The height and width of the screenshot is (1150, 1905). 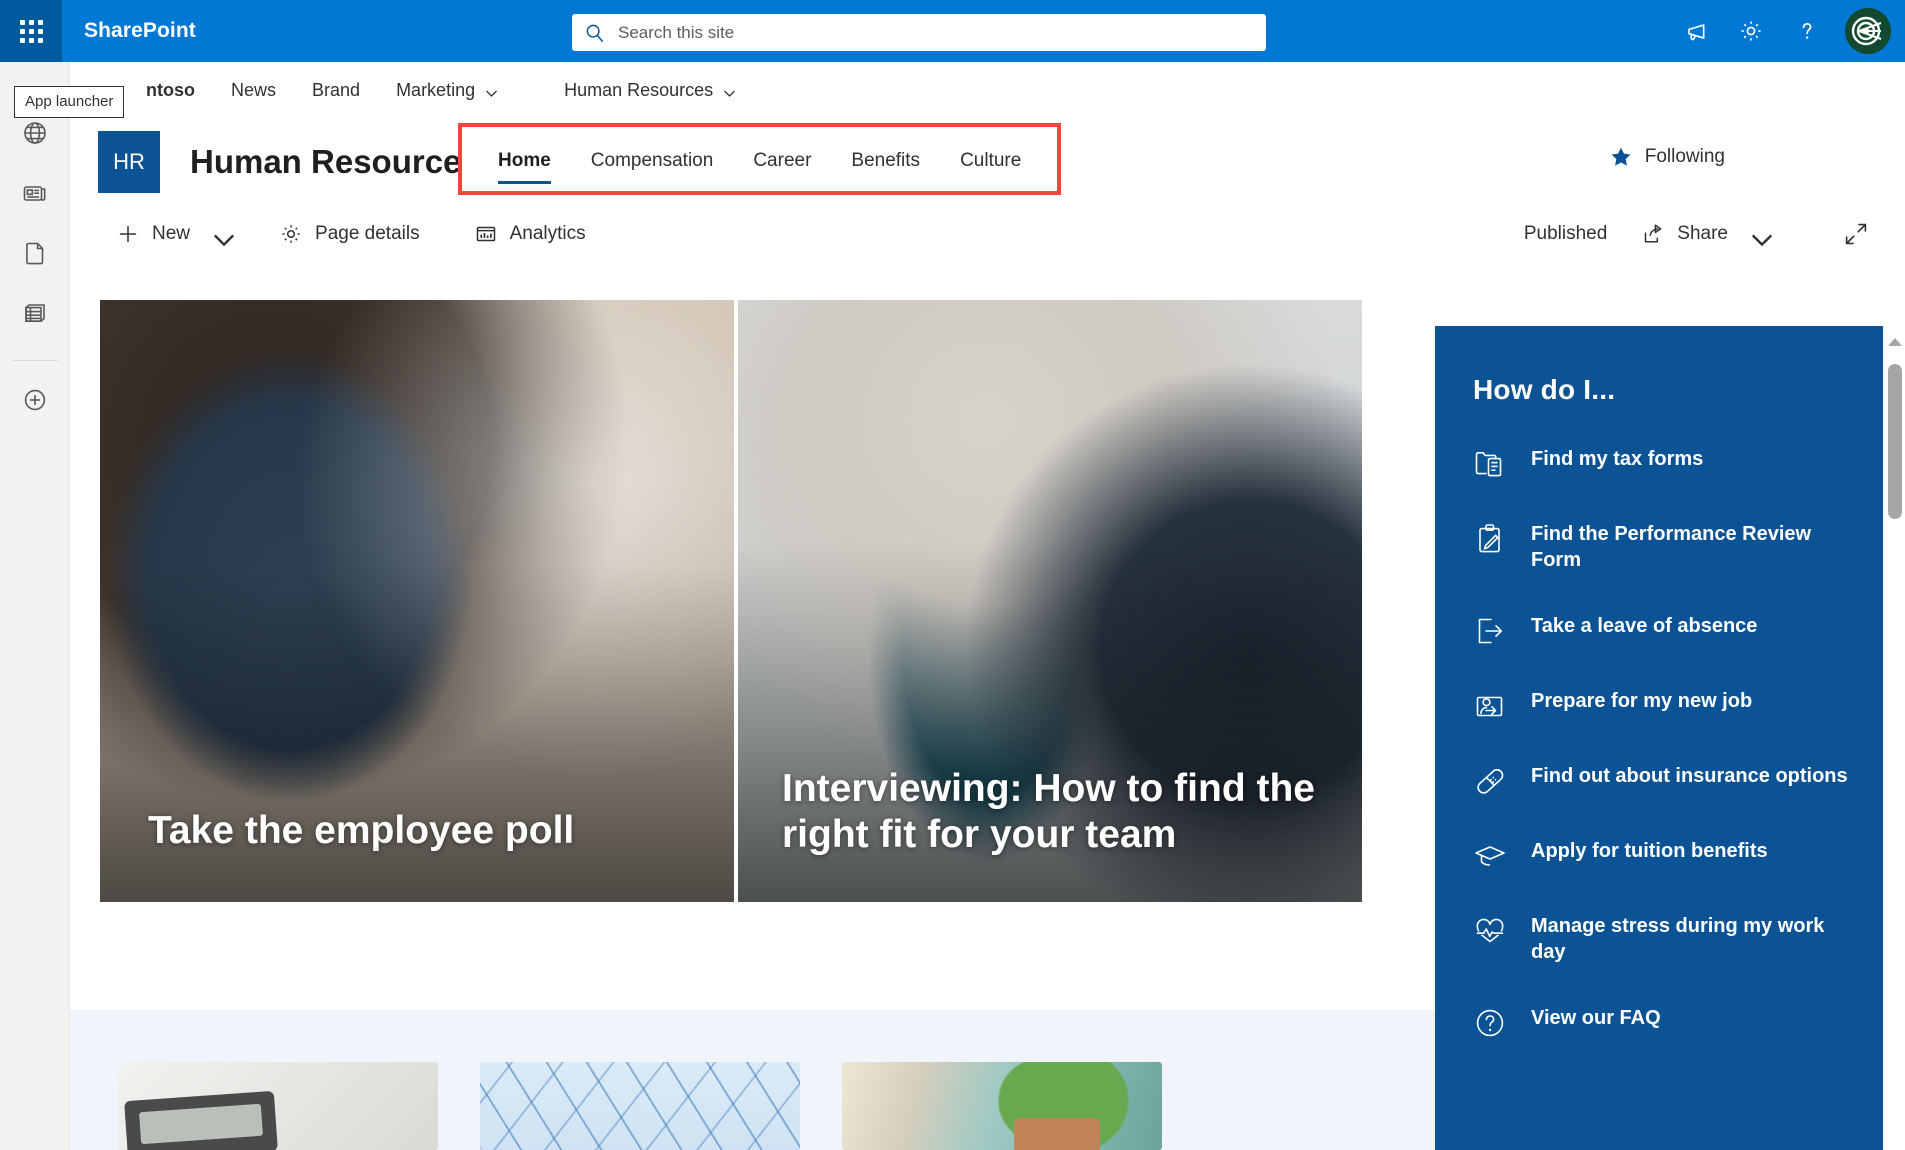 I want to click on heart-pulse-icon, so click(x=1490, y=931).